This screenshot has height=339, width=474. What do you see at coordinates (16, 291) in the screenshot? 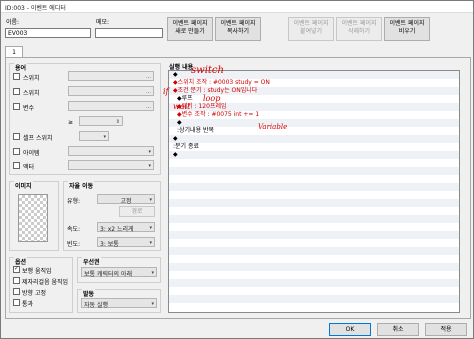
I see `direction-fix-checkbox` at bounding box center [16, 291].